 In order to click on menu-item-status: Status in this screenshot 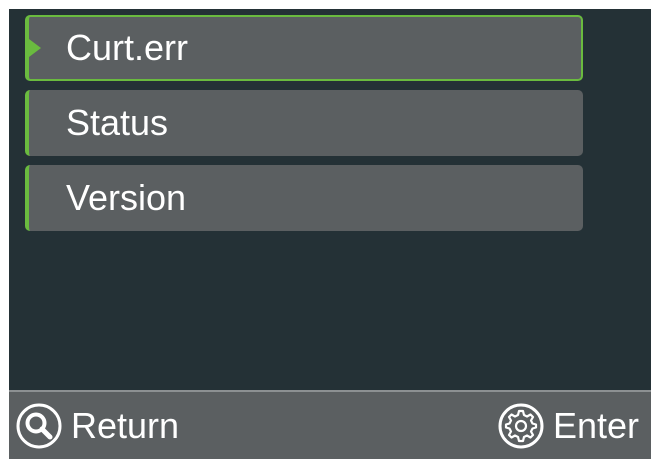, I will do `click(304, 123)`.